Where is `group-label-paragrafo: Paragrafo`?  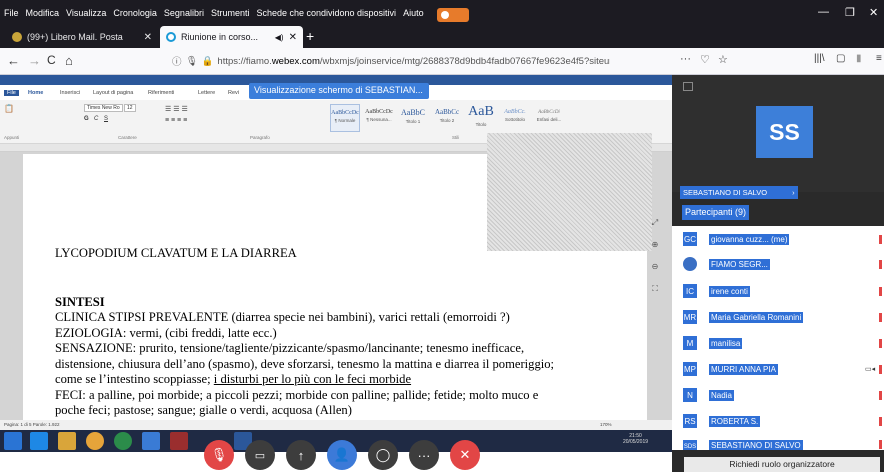 group-label-paragrafo: Paragrafo is located at coordinates (260, 137).